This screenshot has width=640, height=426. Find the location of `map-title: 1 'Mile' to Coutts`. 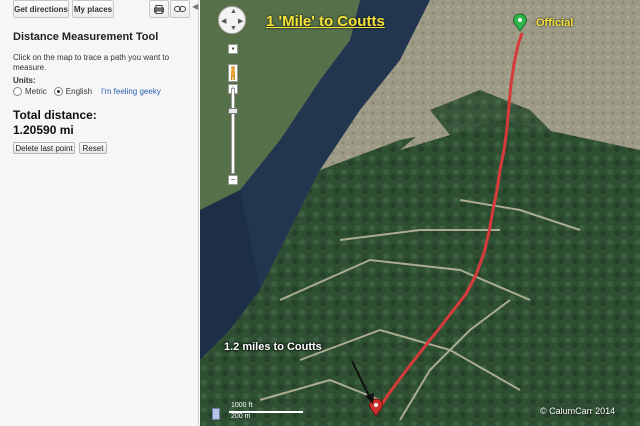

map-title: 1 'Mile' to Coutts is located at coordinates (325, 21).